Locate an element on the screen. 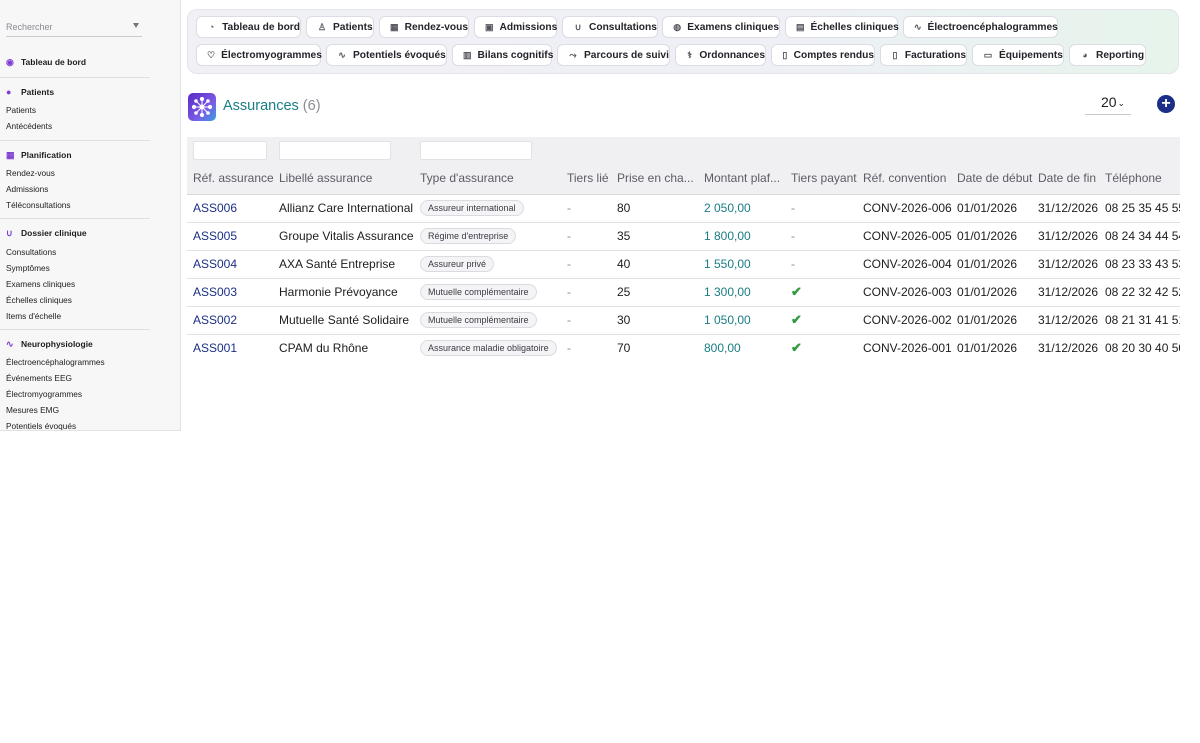  sidebar-item-rendez-vous: Rendez-vous is located at coordinates (30, 173).